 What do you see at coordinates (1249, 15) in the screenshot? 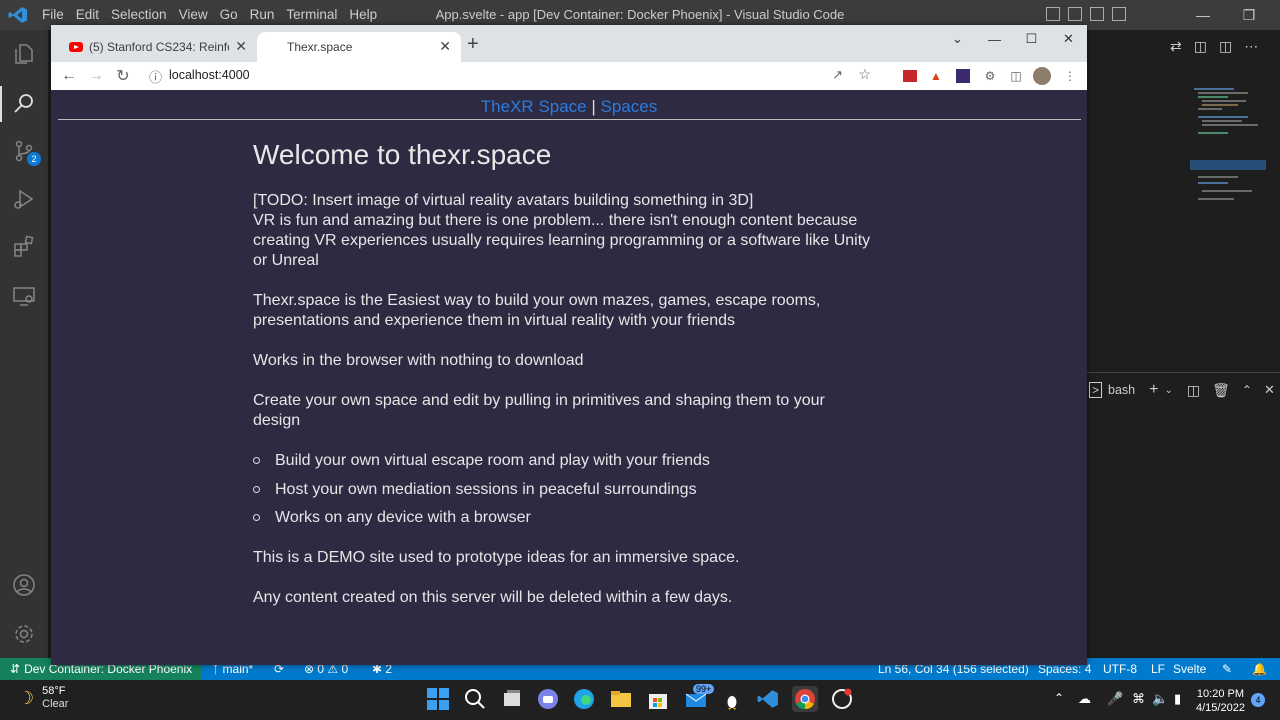
I see `restore-icon: ❐` at bounding box center [1249, 15].